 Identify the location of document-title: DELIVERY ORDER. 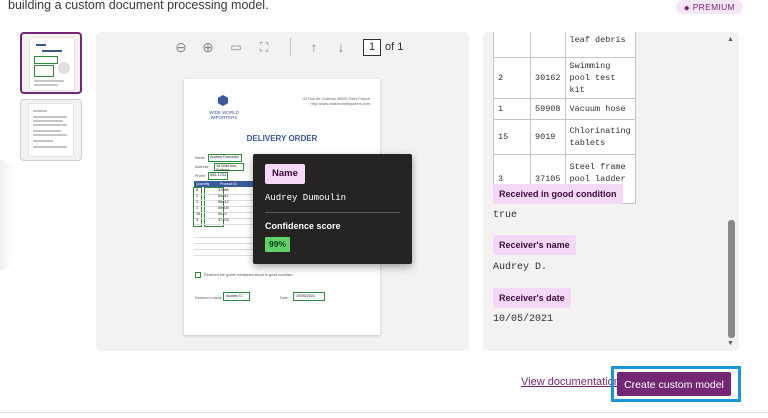
(282, 138).